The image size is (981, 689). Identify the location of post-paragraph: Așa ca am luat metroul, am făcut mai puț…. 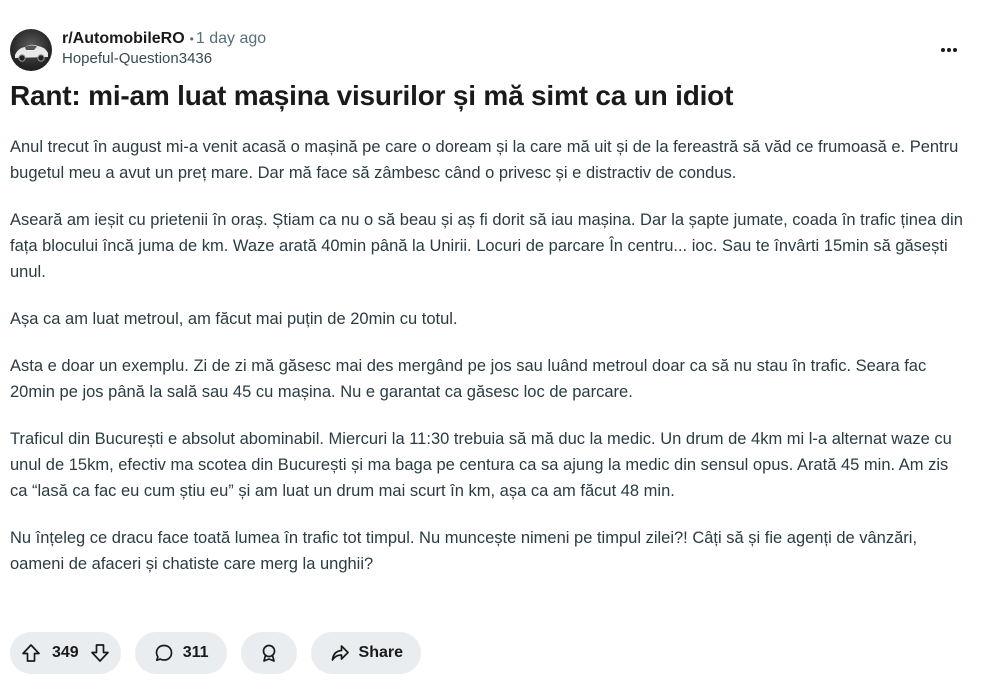
(234, 319).